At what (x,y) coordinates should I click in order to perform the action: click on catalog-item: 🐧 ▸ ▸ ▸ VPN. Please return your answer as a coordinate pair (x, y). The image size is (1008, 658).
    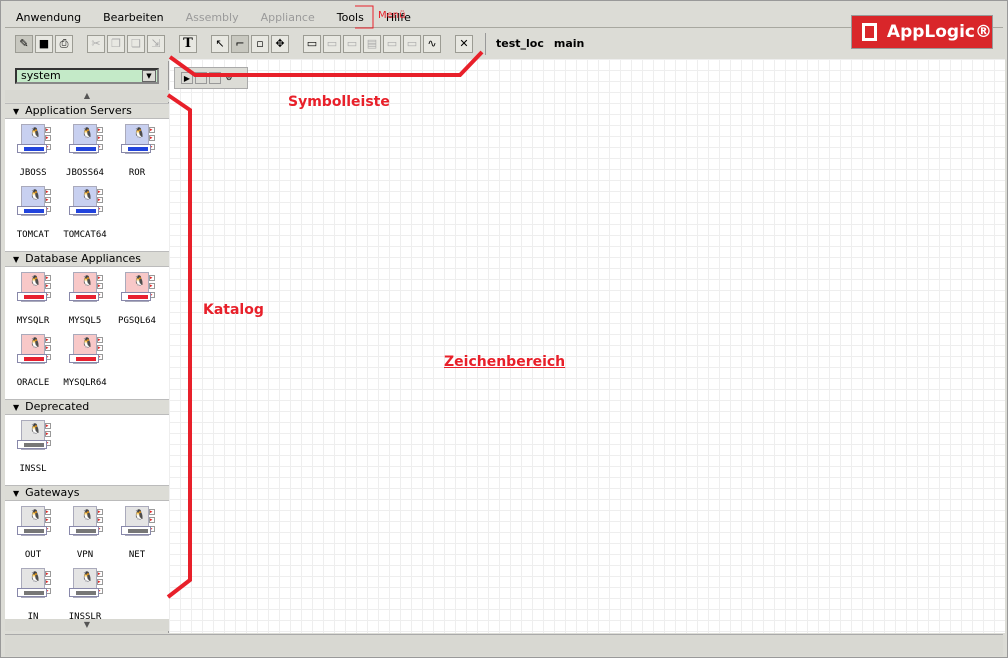
    Looking at the image, I should click on (85, 534).